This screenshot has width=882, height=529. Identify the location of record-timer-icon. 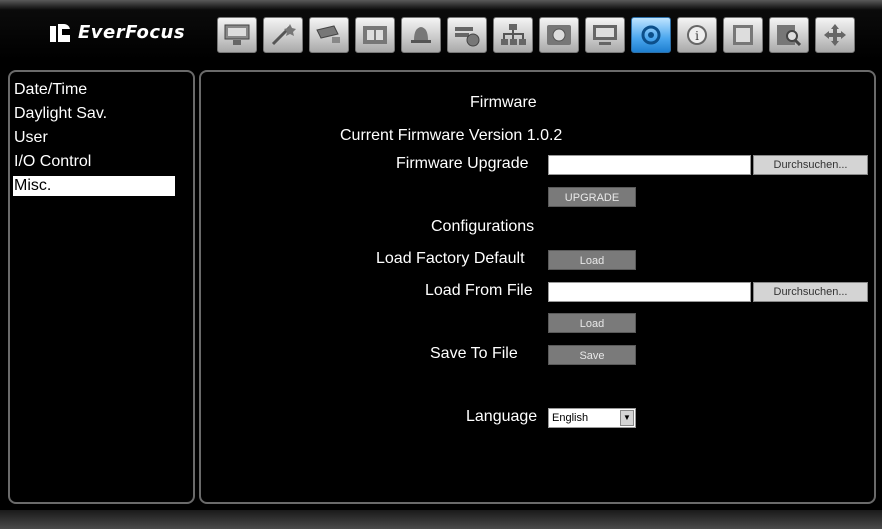
(467, 35).